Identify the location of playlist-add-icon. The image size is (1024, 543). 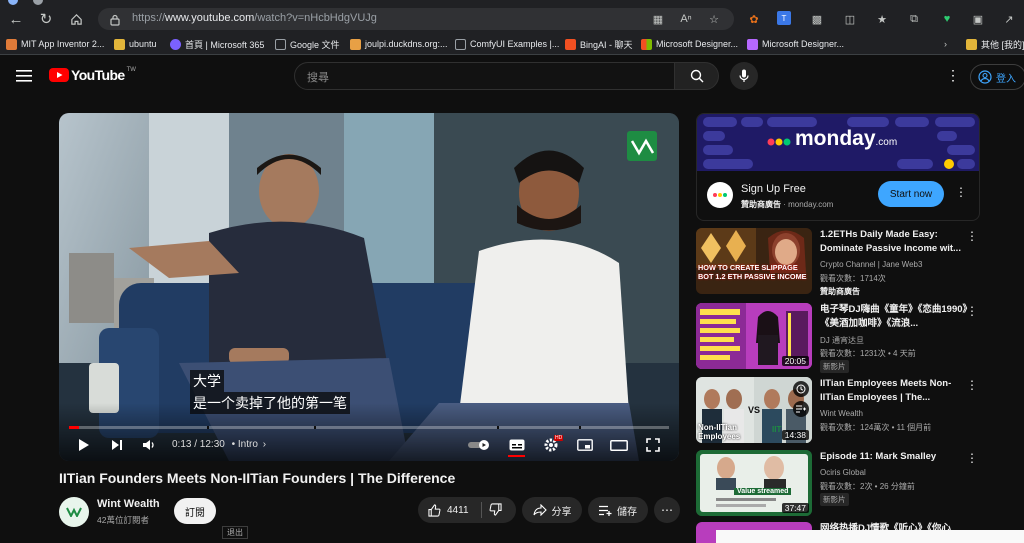
(605, 510).